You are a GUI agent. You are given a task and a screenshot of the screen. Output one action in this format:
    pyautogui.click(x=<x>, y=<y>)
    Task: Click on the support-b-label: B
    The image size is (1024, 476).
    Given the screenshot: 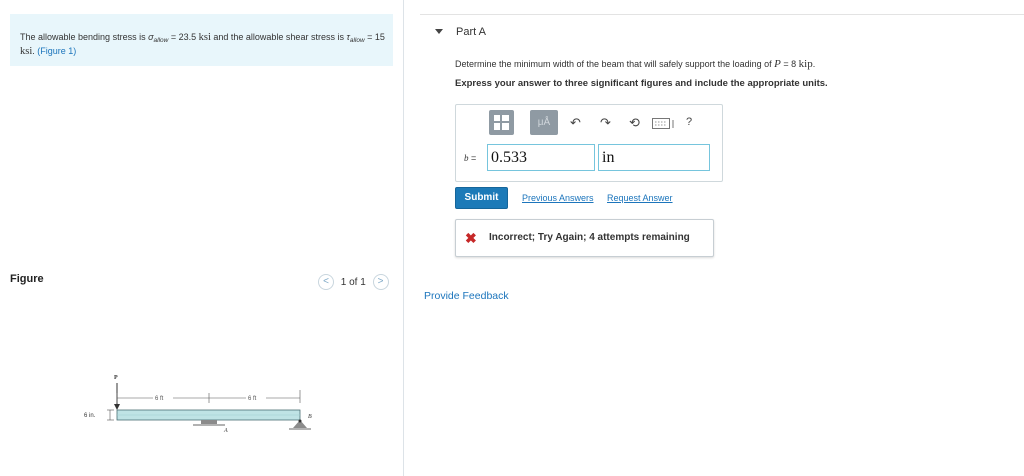 What is the action you would take?
    pyautogui.click(x=310, y=417)
    